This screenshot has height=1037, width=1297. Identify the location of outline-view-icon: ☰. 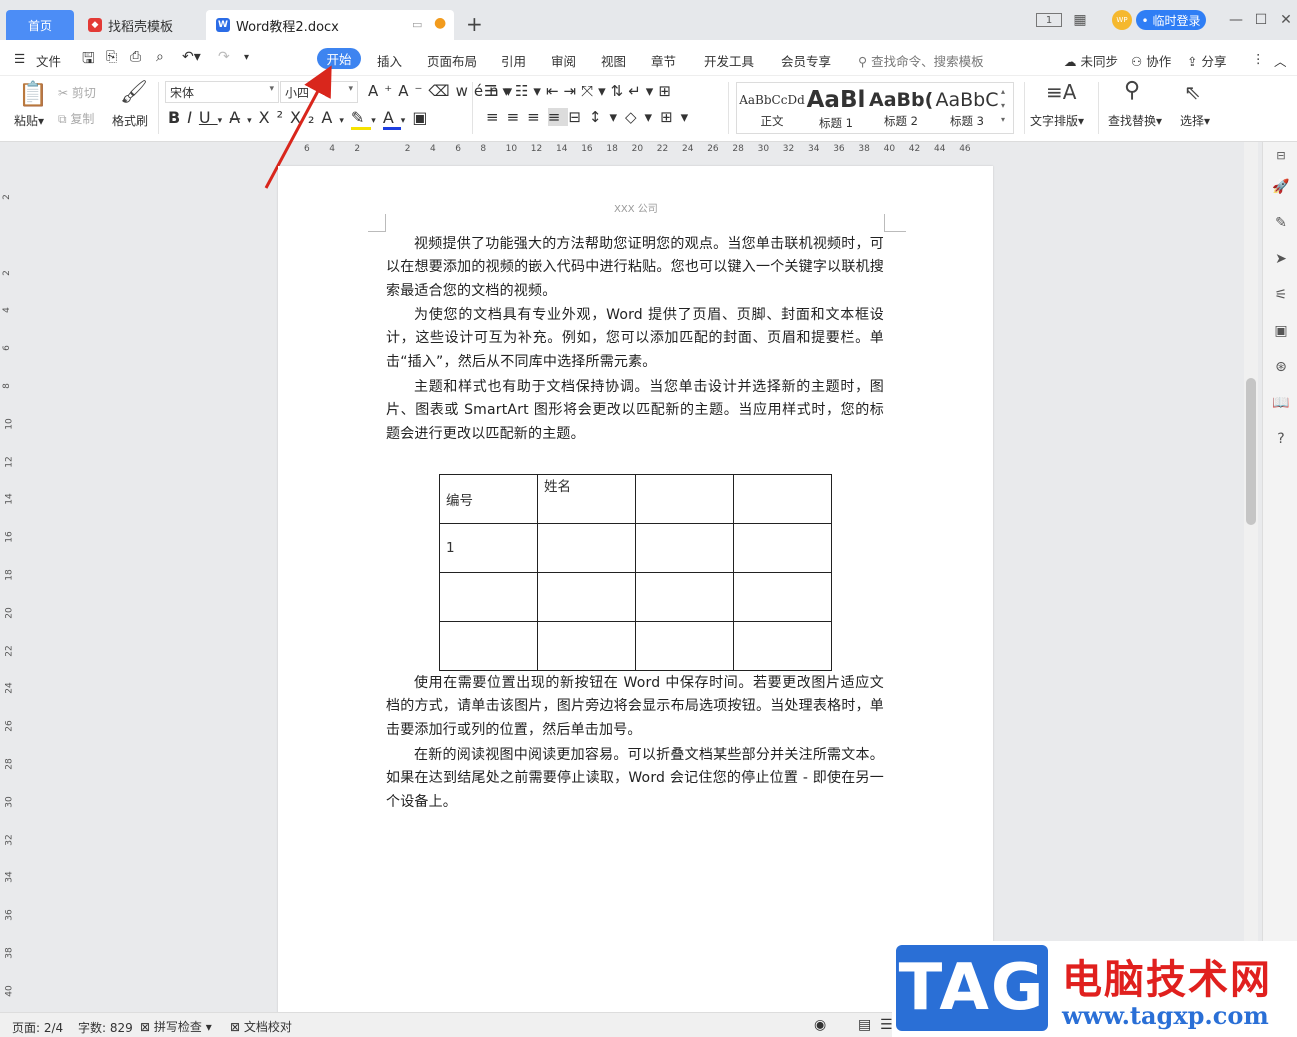
(886, 1025).